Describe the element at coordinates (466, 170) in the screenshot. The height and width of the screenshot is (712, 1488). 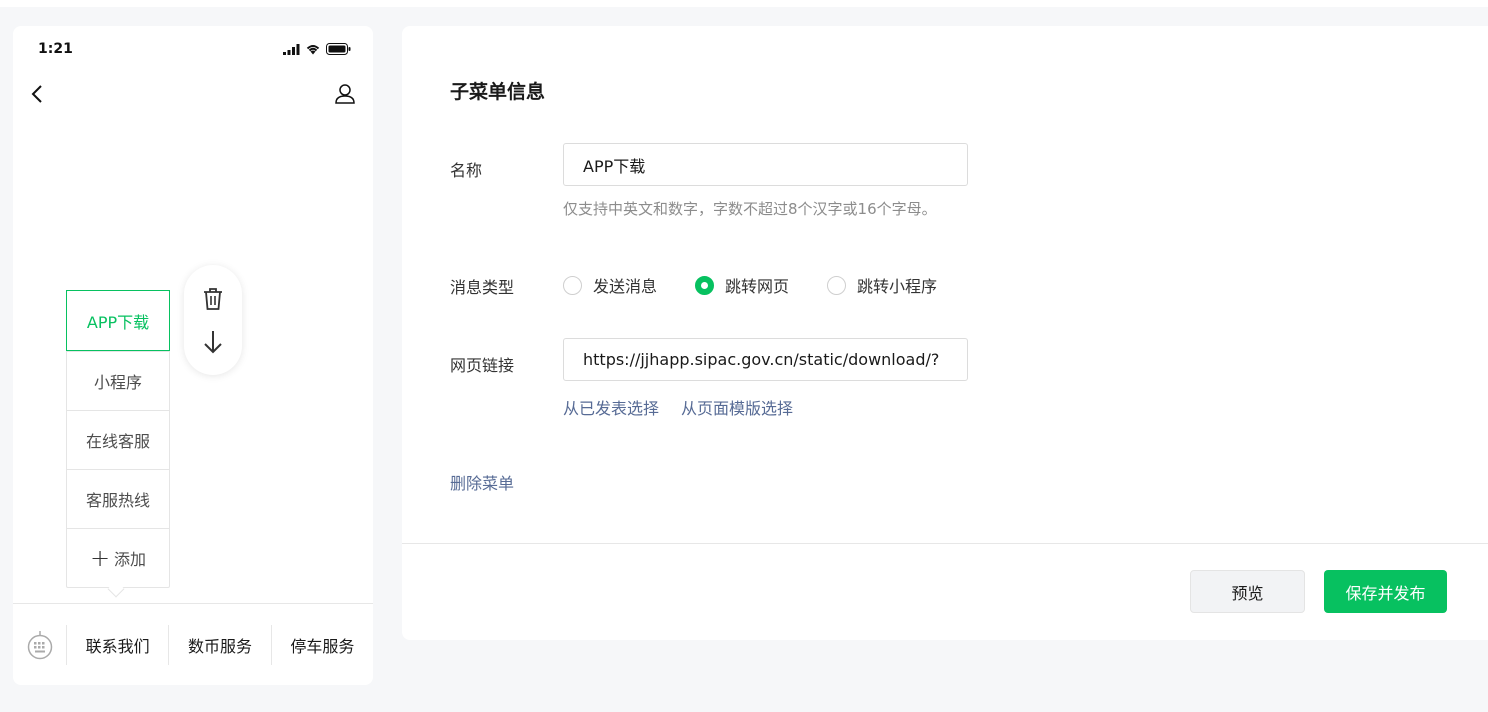
I see `name-label: 名称` at that location.